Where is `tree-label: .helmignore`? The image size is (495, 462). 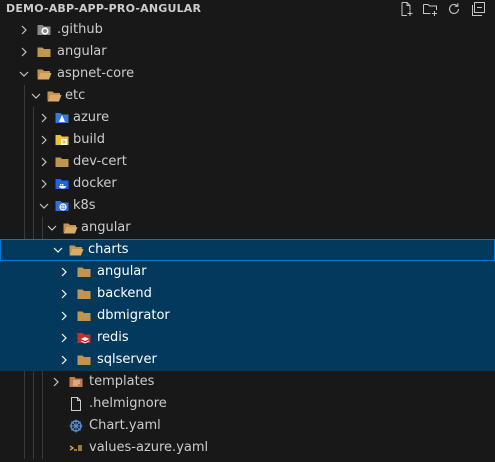 tree-label: .helmignore is located at coordinates (128, 403).